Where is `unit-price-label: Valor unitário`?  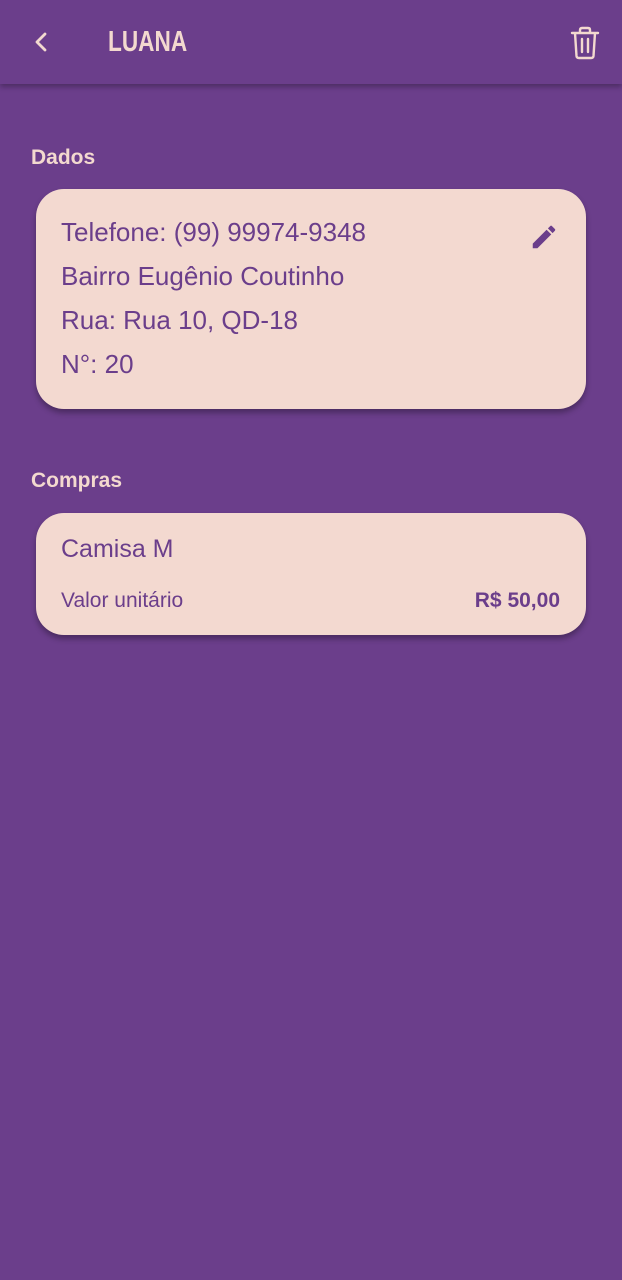 unit-price-label: Valor unitário is located at coordinates (122, 600).